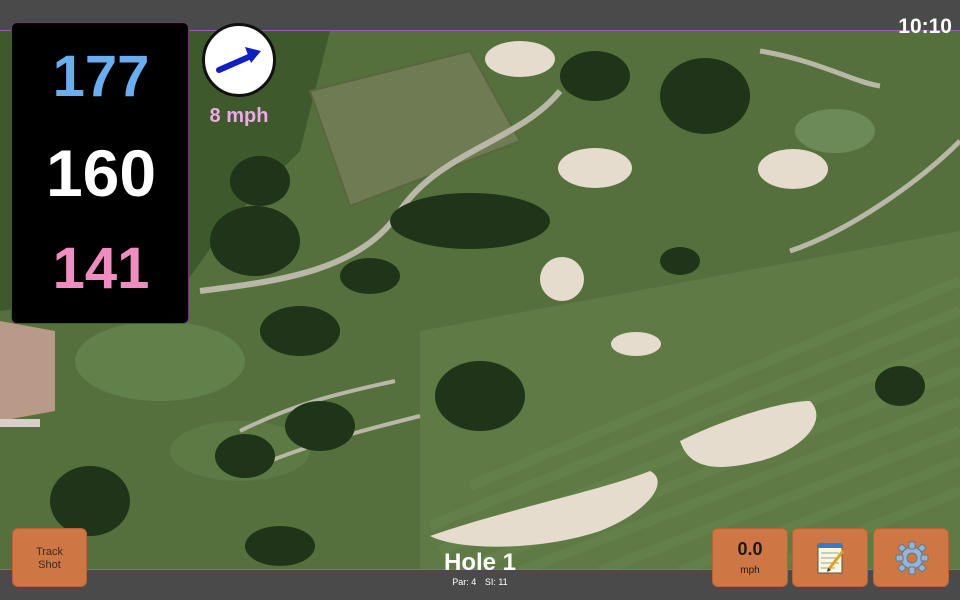 The width and height of the screenshot is (960, 600). I want to click on front-distance: 141, so click(101, 268).